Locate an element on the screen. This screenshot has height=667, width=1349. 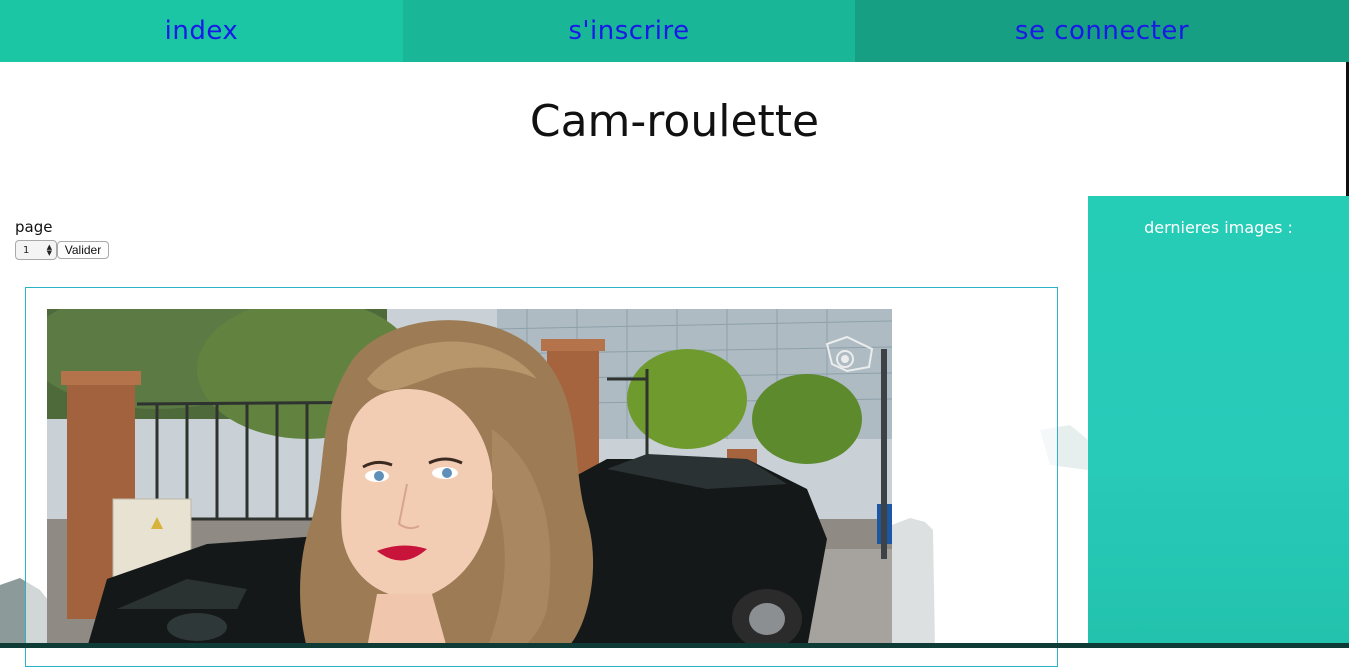
nav-link-signup: s'inscrire is located at coordinates (629, 31).